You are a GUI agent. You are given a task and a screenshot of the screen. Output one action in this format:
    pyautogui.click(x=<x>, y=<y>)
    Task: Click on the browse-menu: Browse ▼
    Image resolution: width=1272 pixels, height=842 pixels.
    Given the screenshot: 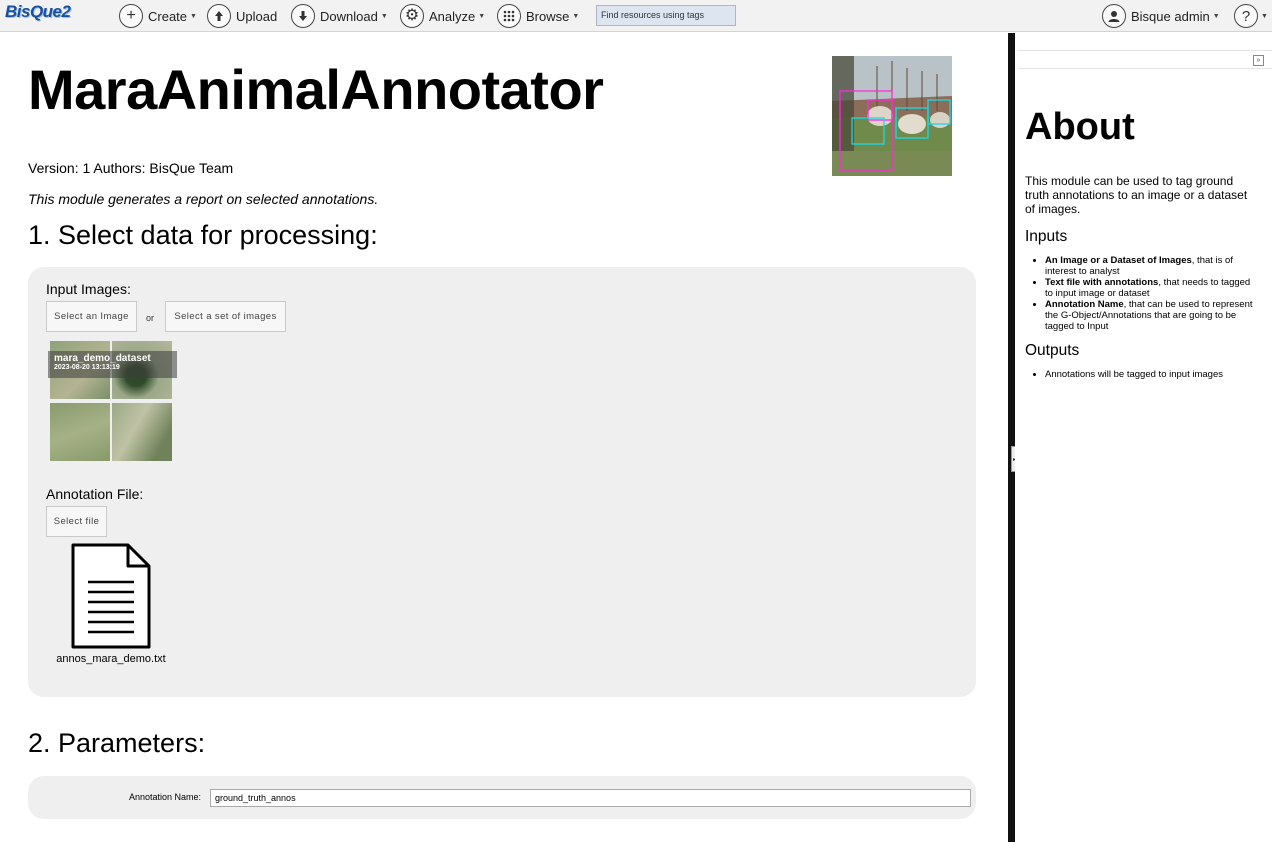 What is the action you would take?
    pyautogui.click(x=538, y=16)
    